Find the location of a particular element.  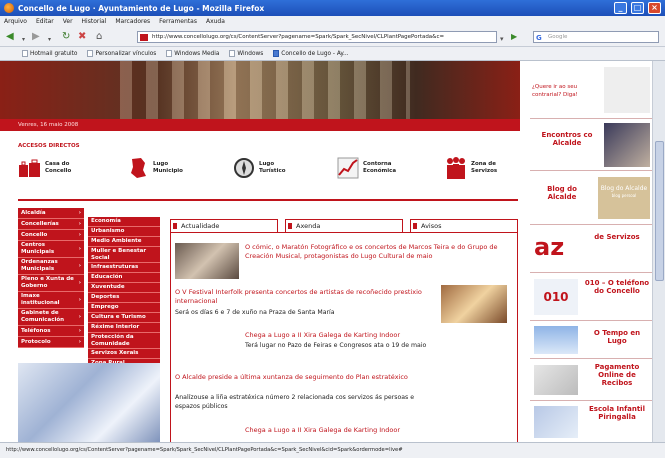

maximize-button: □ is located at coordinates (637, 8).